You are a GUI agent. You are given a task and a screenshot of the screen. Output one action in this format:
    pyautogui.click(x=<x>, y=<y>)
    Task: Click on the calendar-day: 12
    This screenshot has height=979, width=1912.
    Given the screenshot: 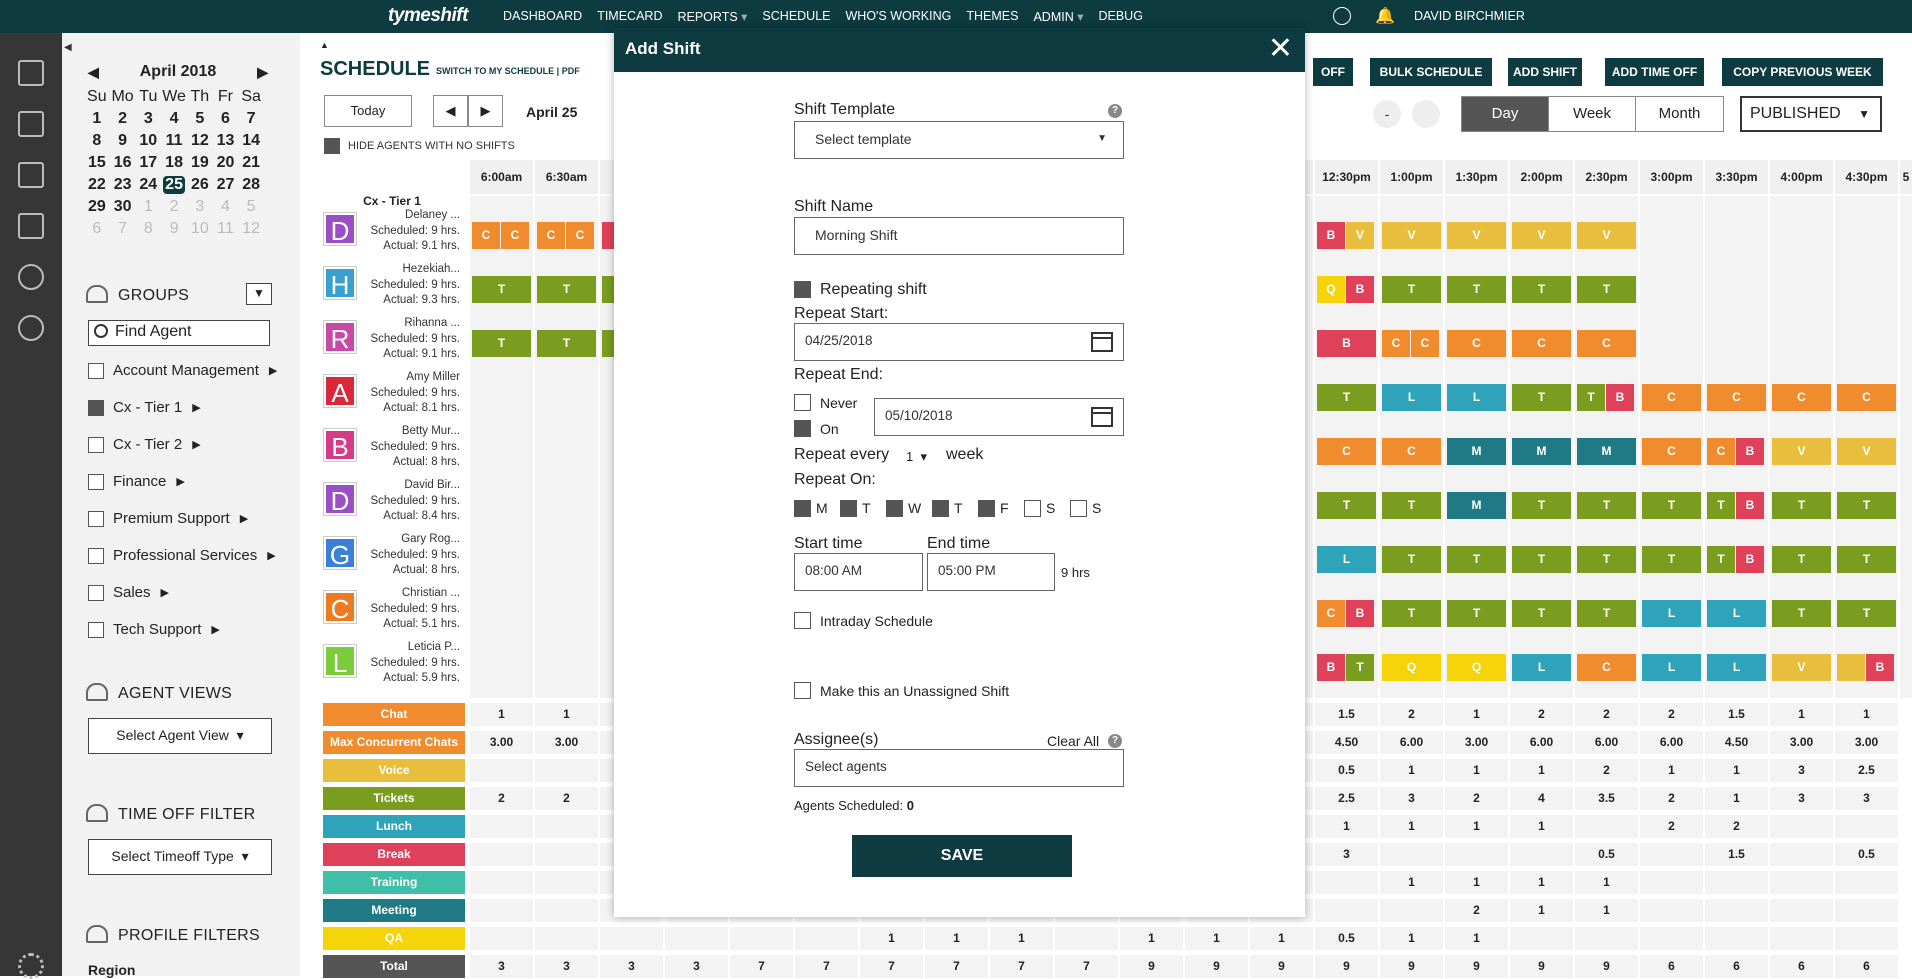 What is the action you would take?
    pyautogui.click(x=200, y=141)
    